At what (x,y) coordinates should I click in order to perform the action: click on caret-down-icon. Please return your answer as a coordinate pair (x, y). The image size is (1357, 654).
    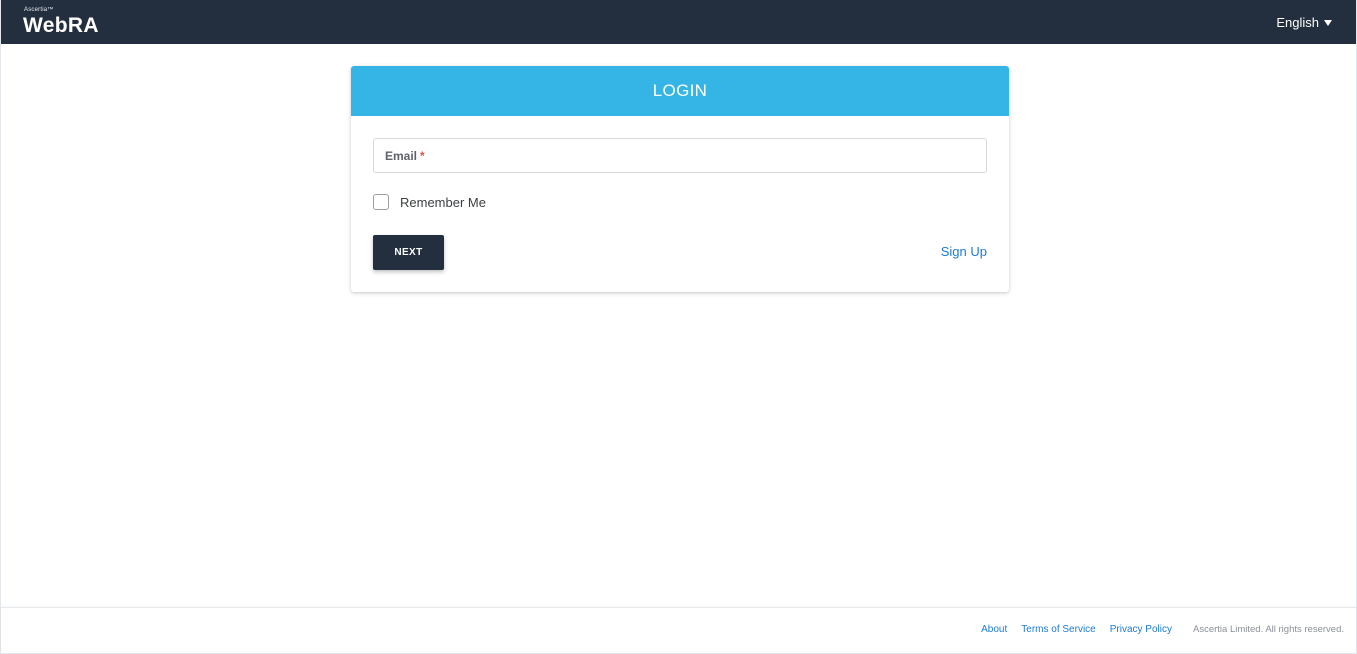
    Looking at the image, I should click on (1328, 22).